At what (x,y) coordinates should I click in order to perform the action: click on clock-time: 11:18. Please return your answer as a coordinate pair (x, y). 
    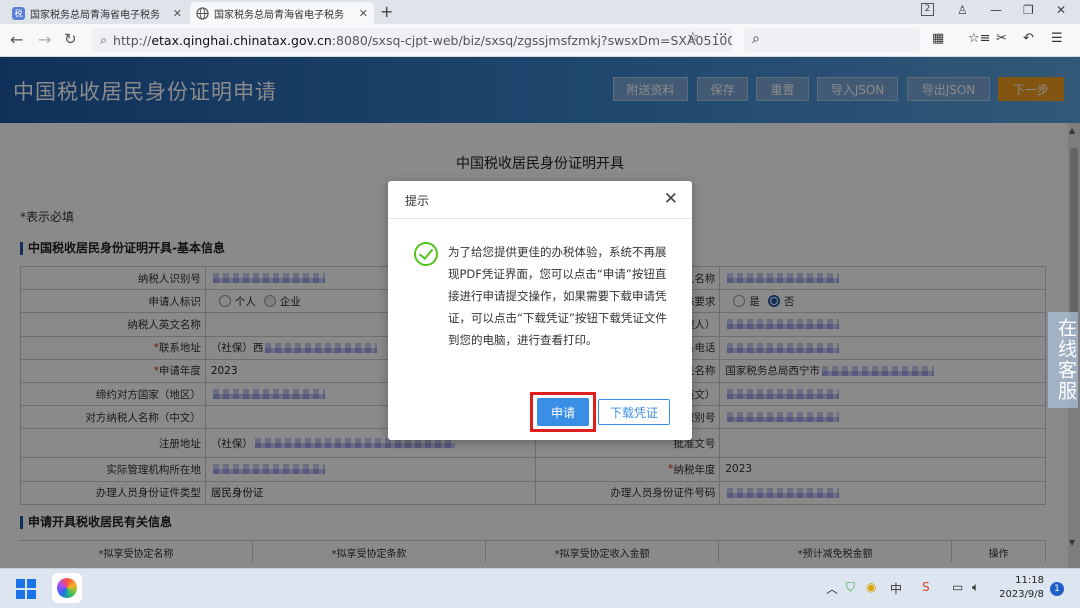
    Looking at the image, I should click on (1029, 580).